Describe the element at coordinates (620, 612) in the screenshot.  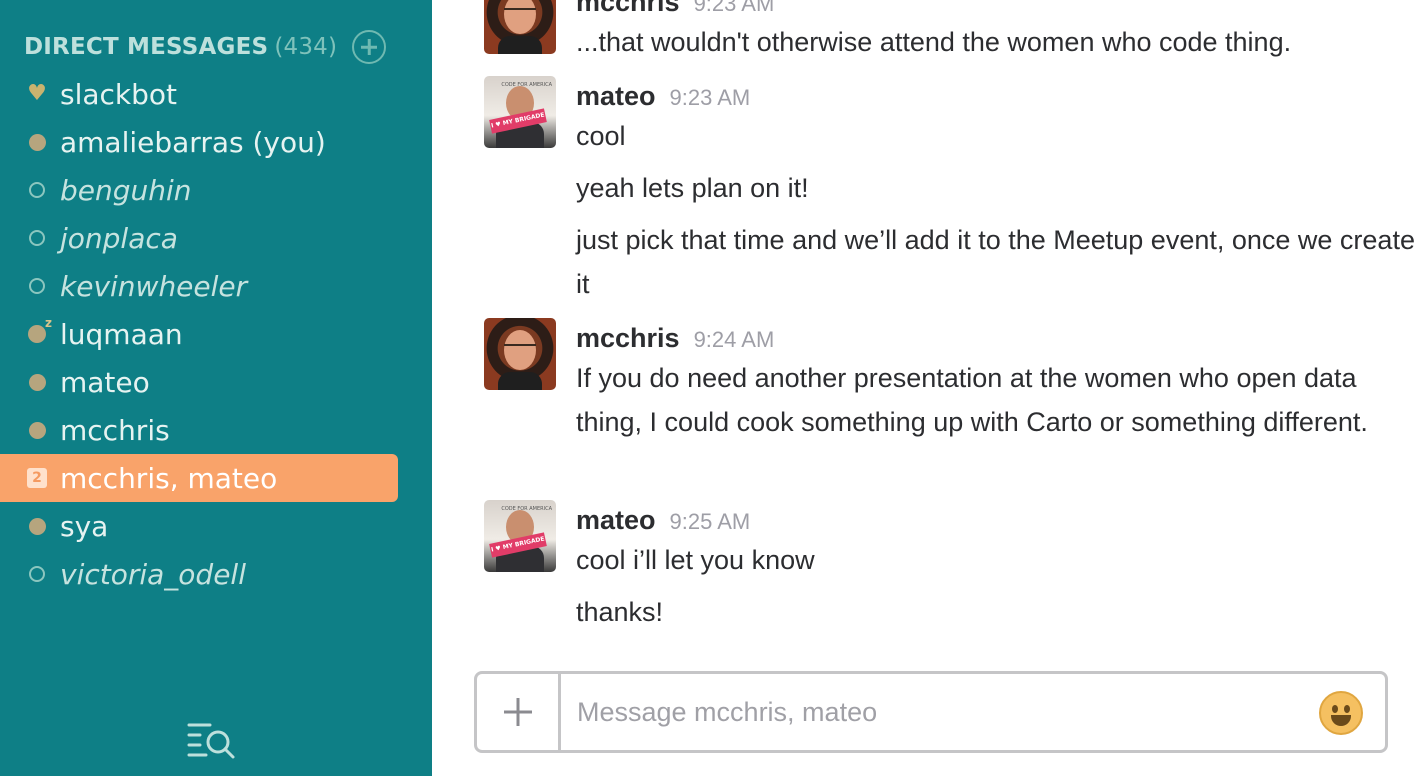
I see `message-text: thanks!` at that location.